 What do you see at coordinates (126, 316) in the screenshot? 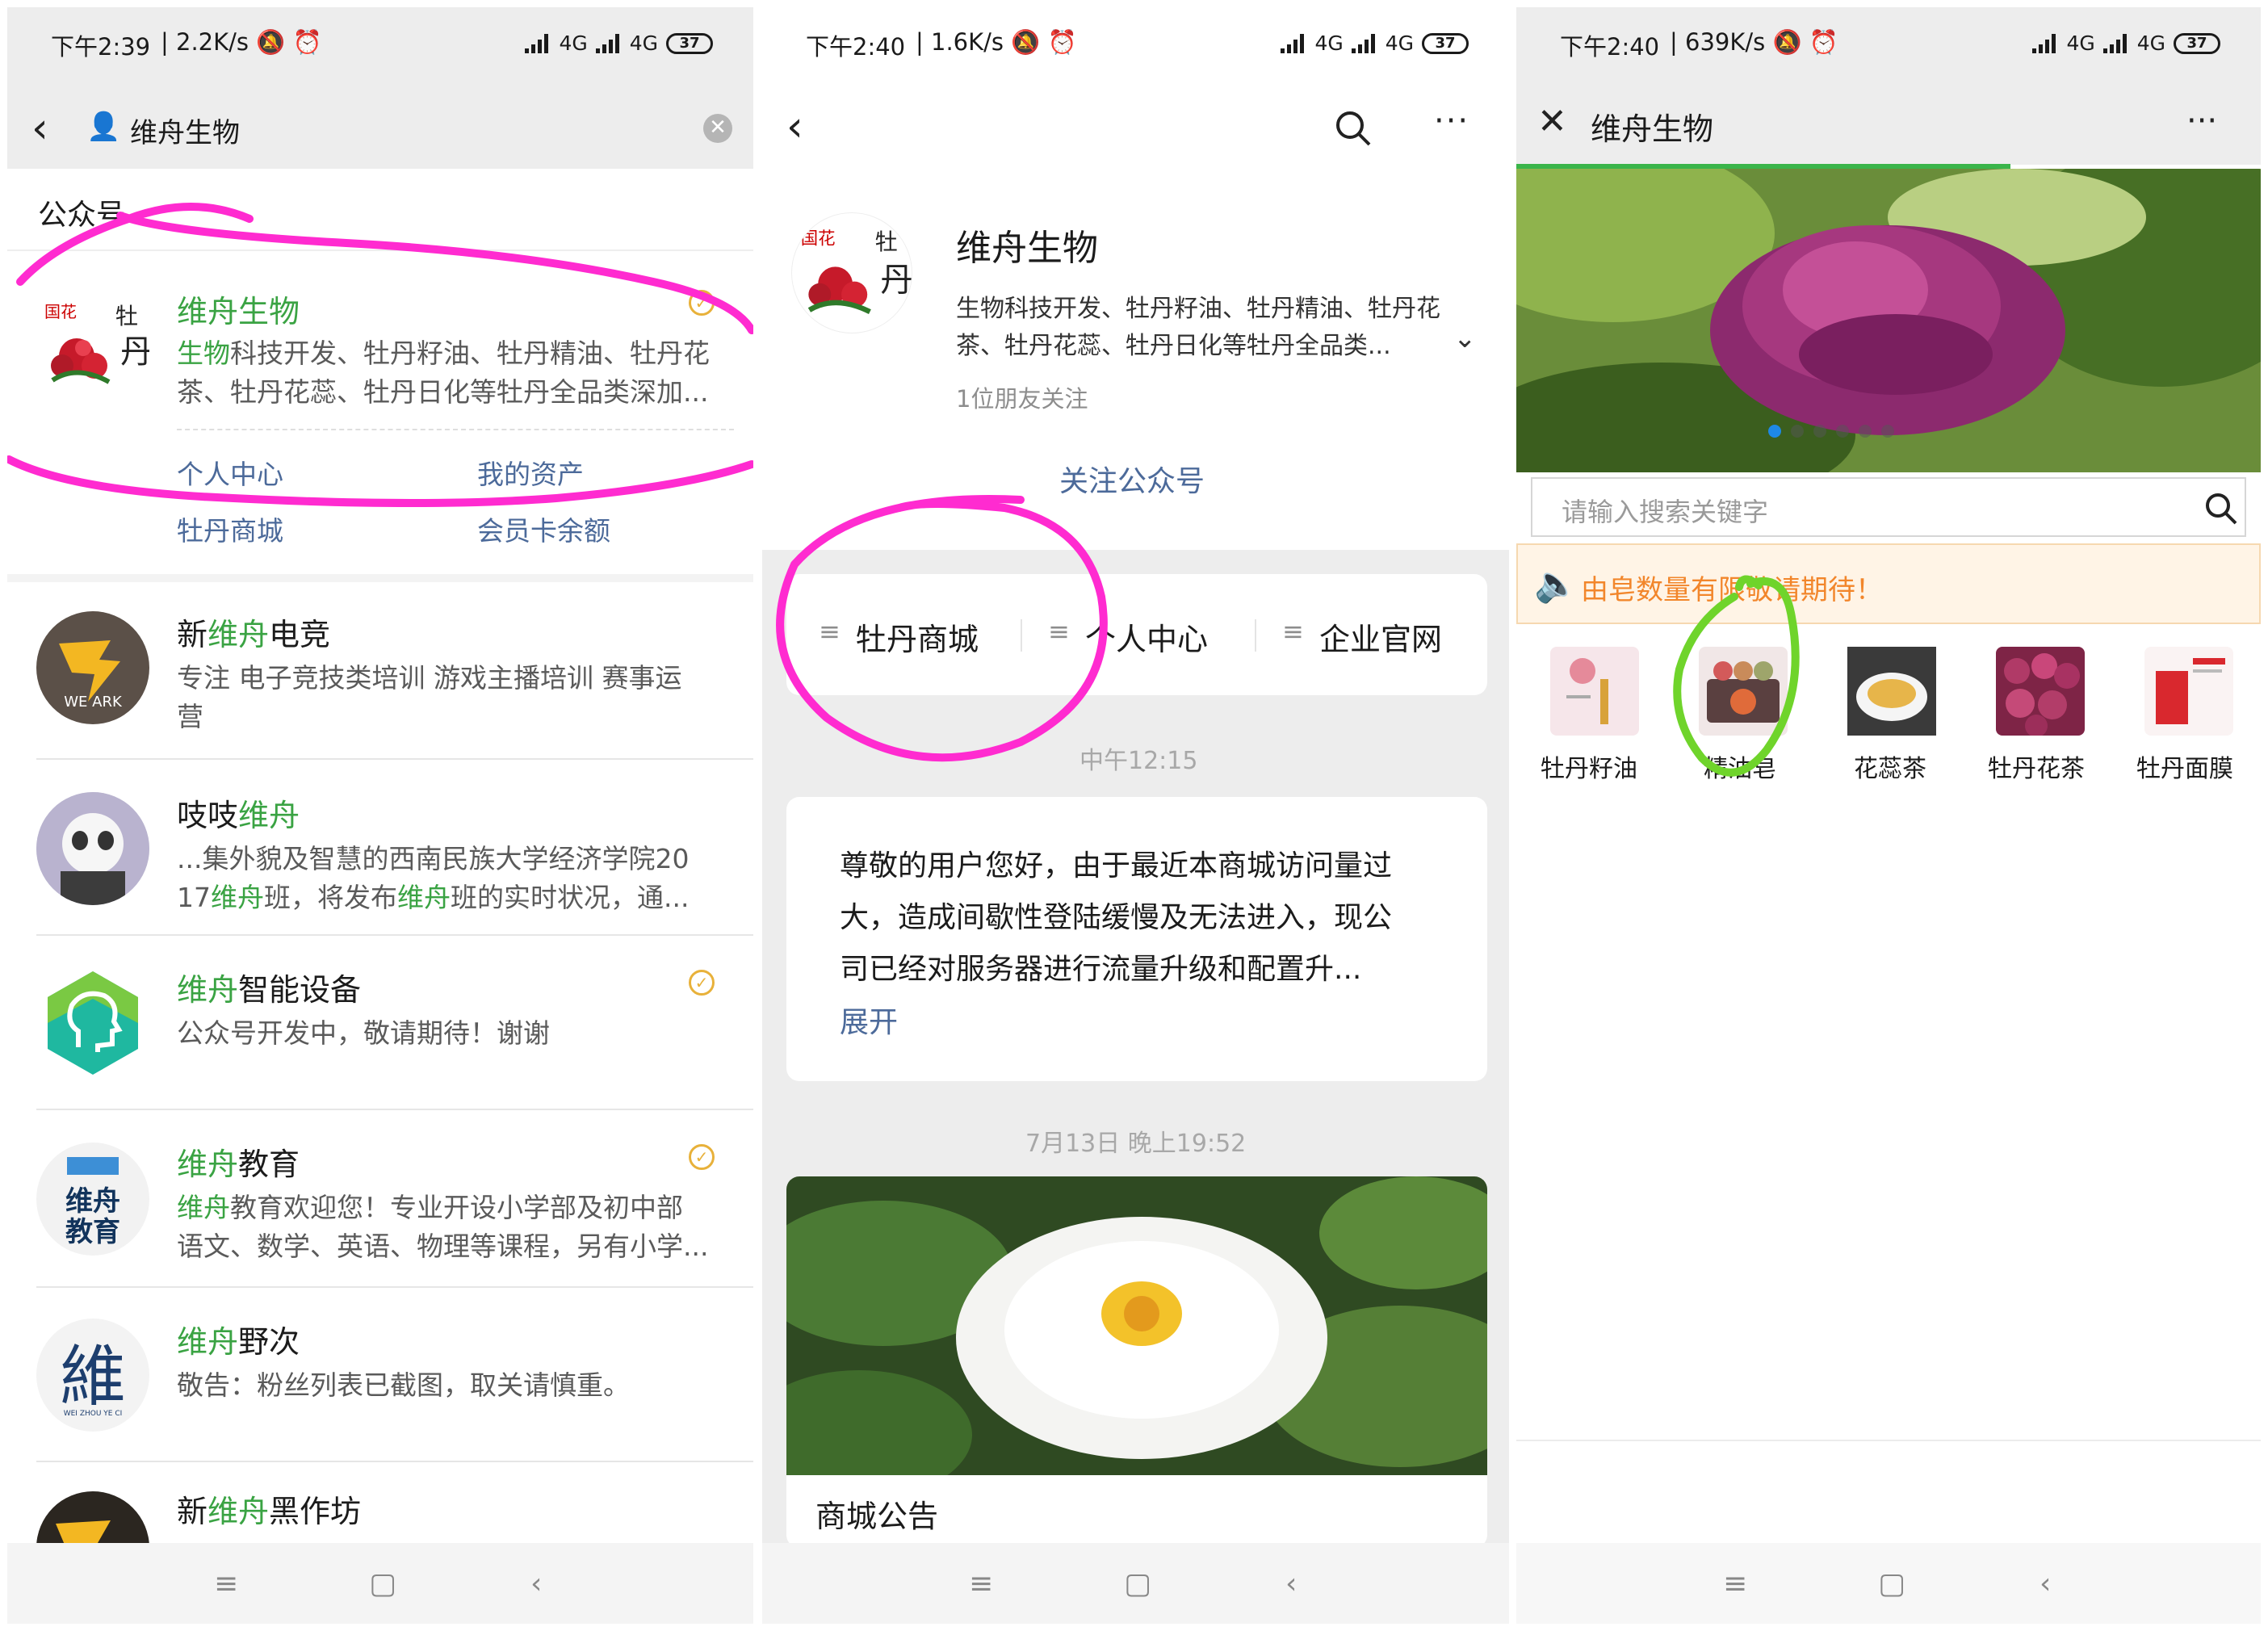
I see `svg-text: 牡` at bounding box center [126, 316].